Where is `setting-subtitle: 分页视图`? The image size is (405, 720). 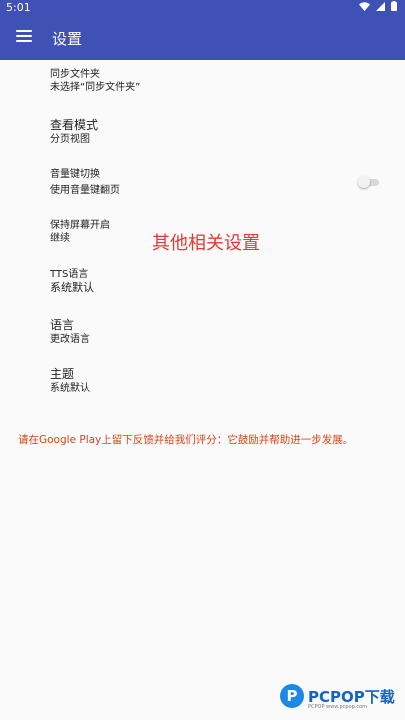
setting-subtitle: 分页视图 is located at coordinates (70, 139).